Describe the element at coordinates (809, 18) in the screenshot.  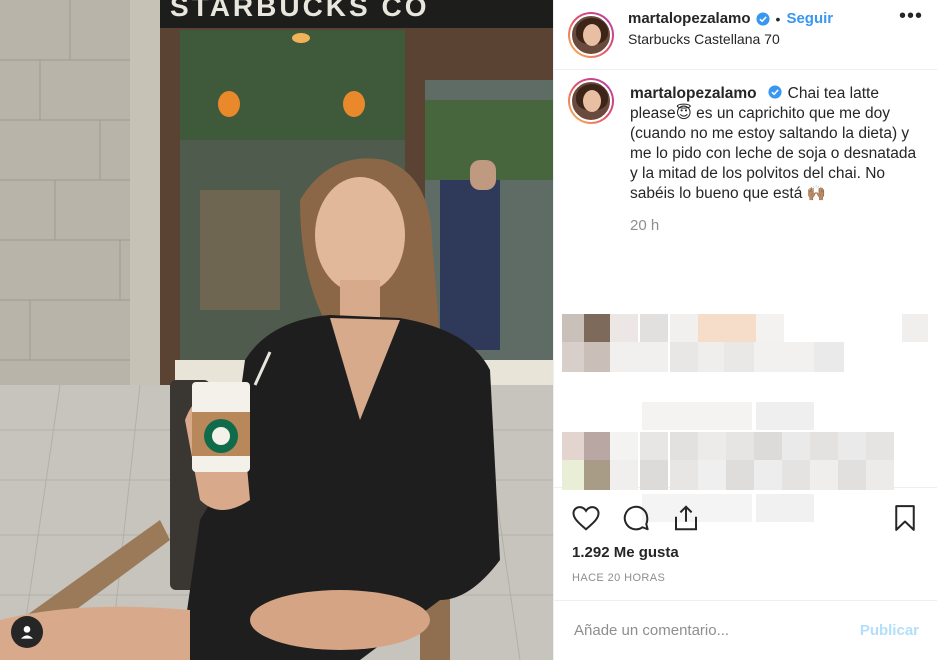
I see `follow-button: Seguir` at that location.